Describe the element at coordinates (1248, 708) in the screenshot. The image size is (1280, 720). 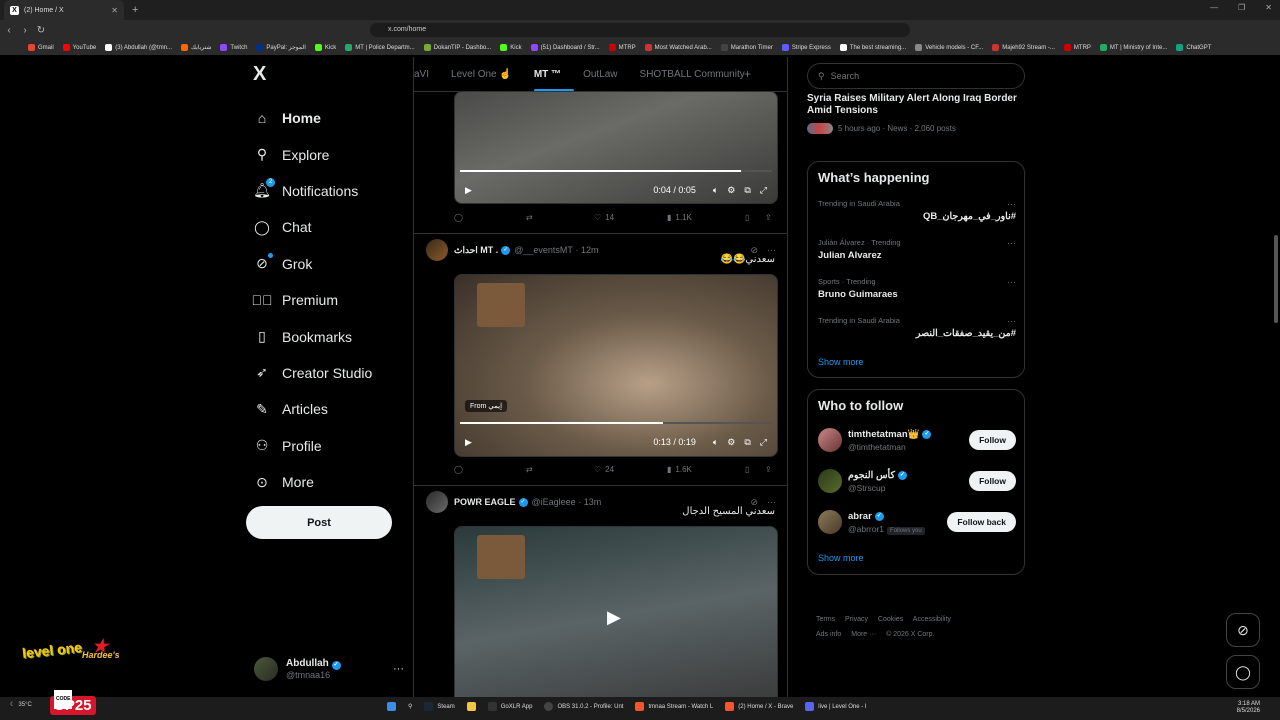
I see `system-tray: 3:18 AM 8/5/2026` at that location.